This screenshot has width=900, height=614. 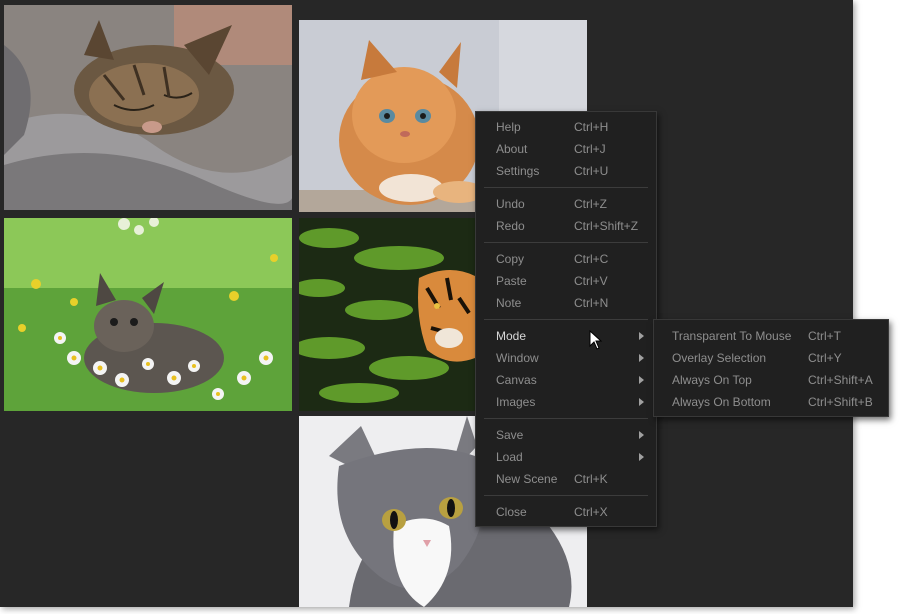 What do you see at coordinates (596, 340) in the screenshot?
I see `mouse-pointer-icon` at bounding box center [596, 340].